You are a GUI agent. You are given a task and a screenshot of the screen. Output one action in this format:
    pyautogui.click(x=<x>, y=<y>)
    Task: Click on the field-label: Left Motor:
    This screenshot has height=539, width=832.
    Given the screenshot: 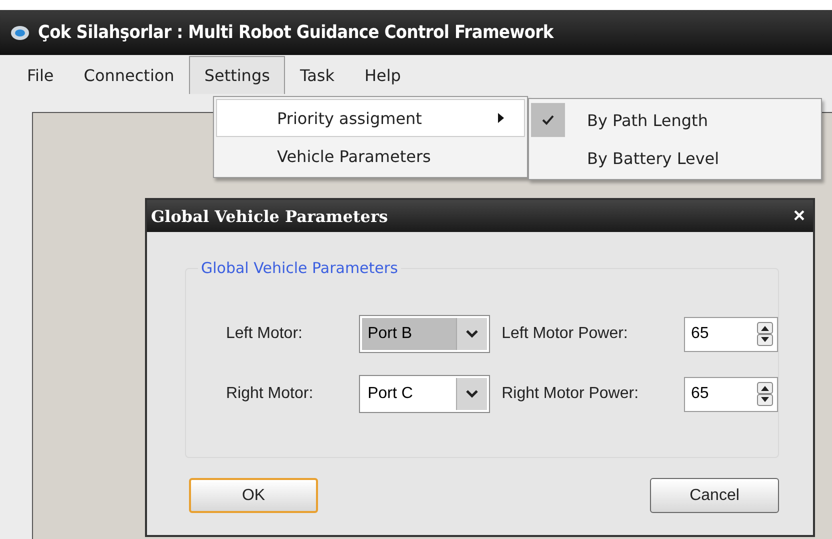 What is the action you would take?
    pyautogui.click(x=265, y=334)
    